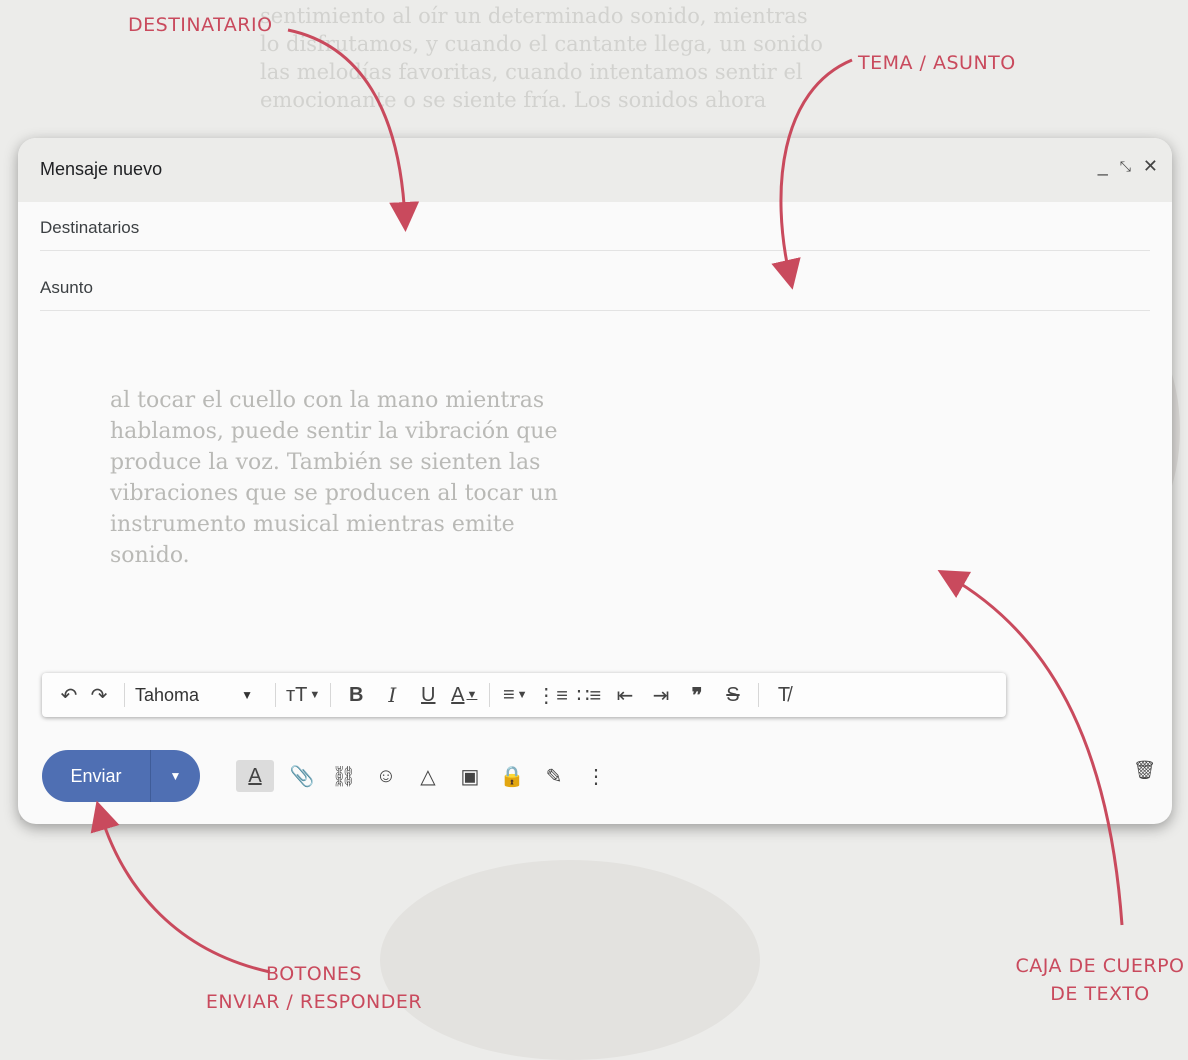  Describe the element at coordinates (515, 695) in the screenshot. I see `align-icon: ≡ ▼` at that location.